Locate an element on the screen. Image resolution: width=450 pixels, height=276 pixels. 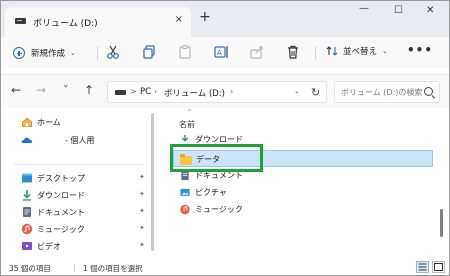
tiles-view-icon is located at coordinates (438, 267).